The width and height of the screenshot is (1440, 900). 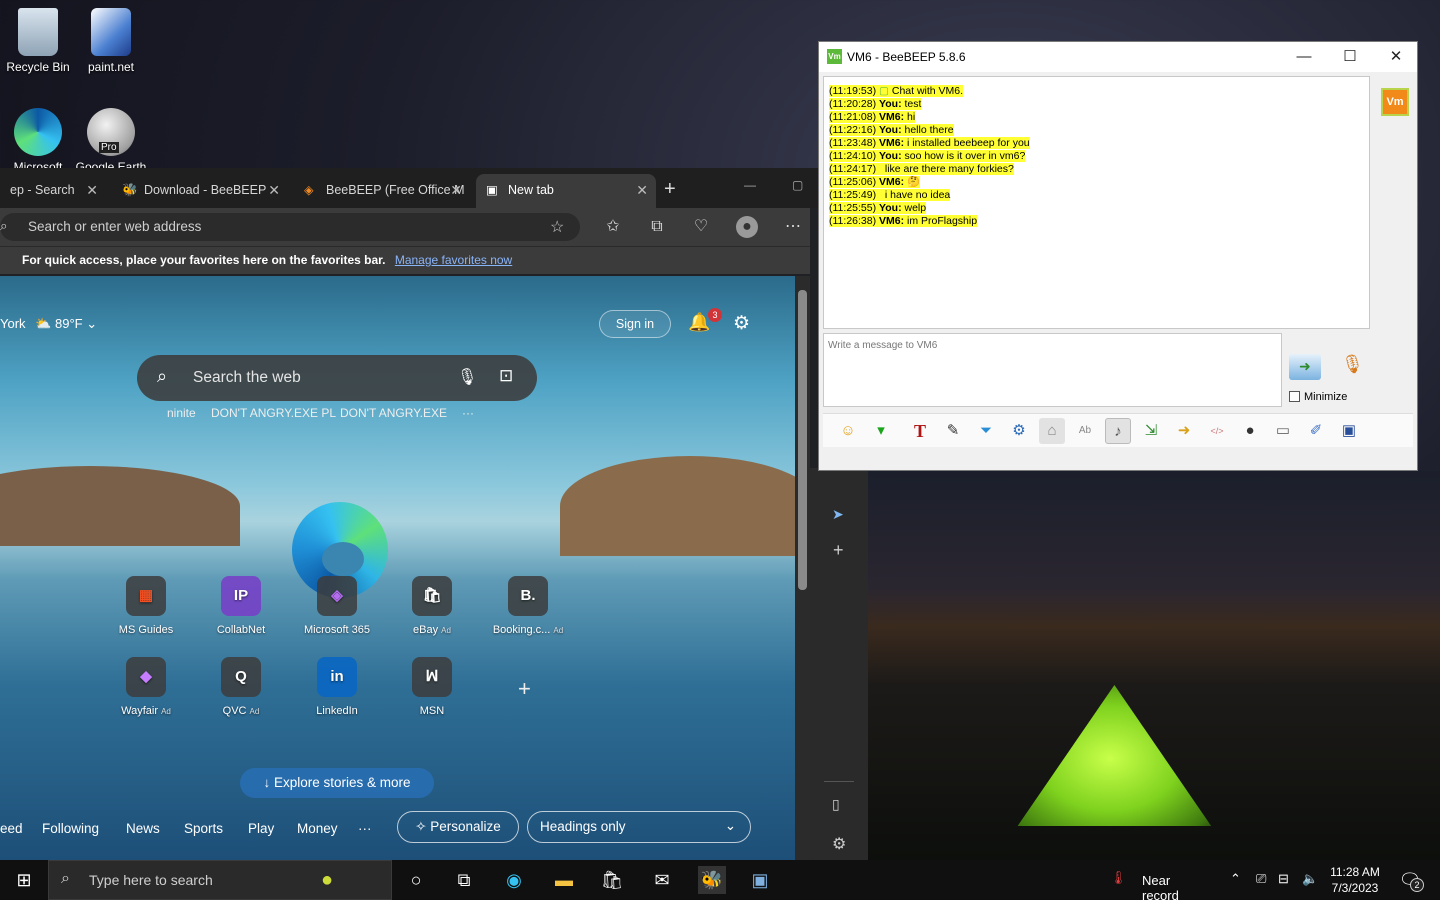 What do you see at coordinates (432, 687) in the screenshot?
I see `quick-link-msn: ꟽ MSN` at bounding box center [432, 687].